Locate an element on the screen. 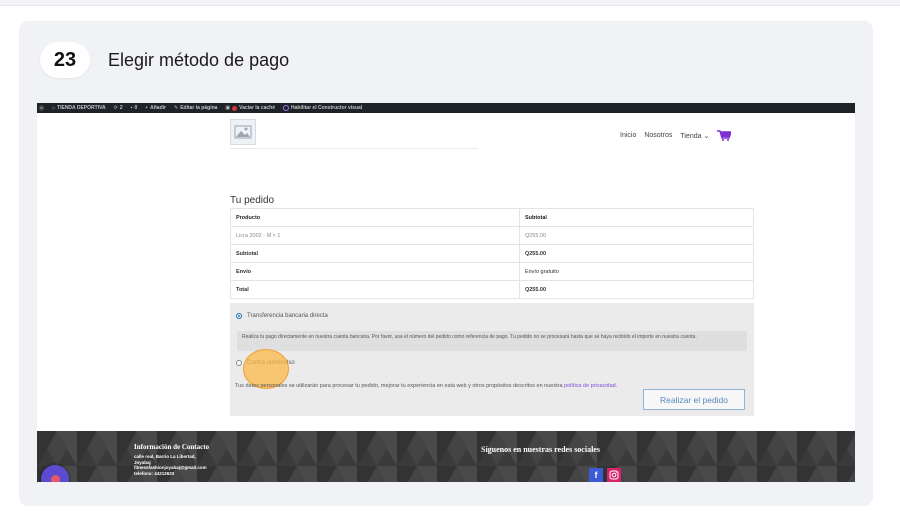  nav-nosotros: Nosotros is located at coordinates (658, 135).